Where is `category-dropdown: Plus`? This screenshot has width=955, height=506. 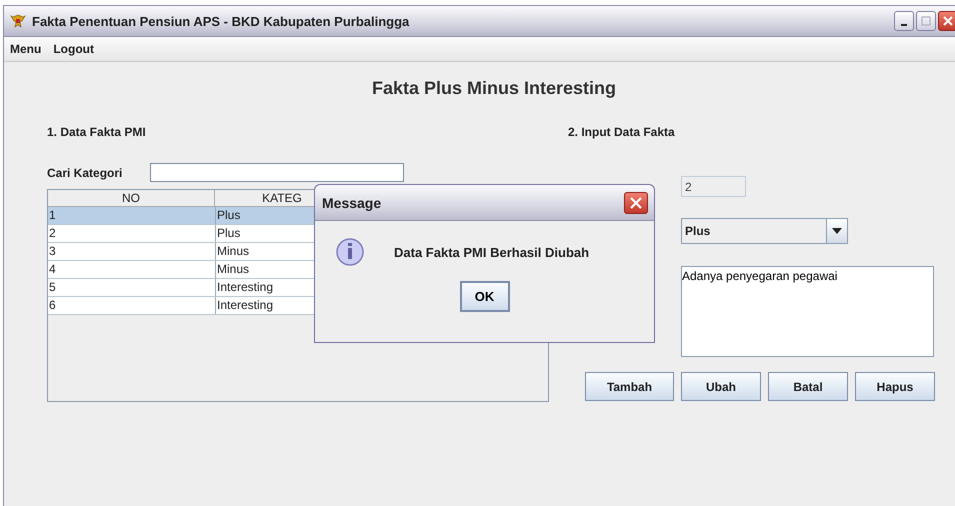
category-dropdown: Plus is located at coordinates (764, 231).